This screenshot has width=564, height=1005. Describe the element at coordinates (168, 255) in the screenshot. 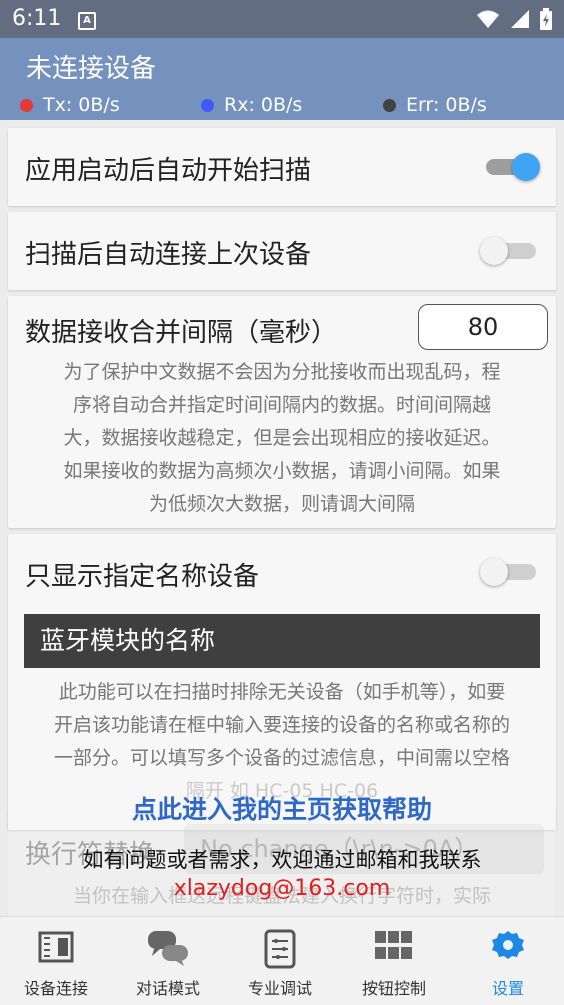

I see `auto-connect-label: 扫描后自动连接上次设备` at that location.